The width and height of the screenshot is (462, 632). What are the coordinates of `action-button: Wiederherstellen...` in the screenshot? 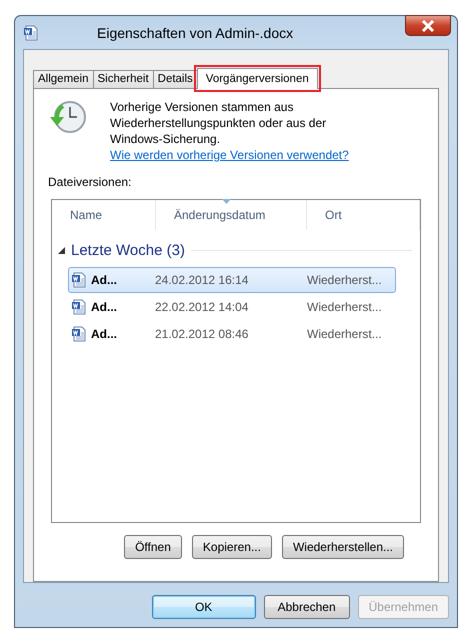 It's located at (343, 547).